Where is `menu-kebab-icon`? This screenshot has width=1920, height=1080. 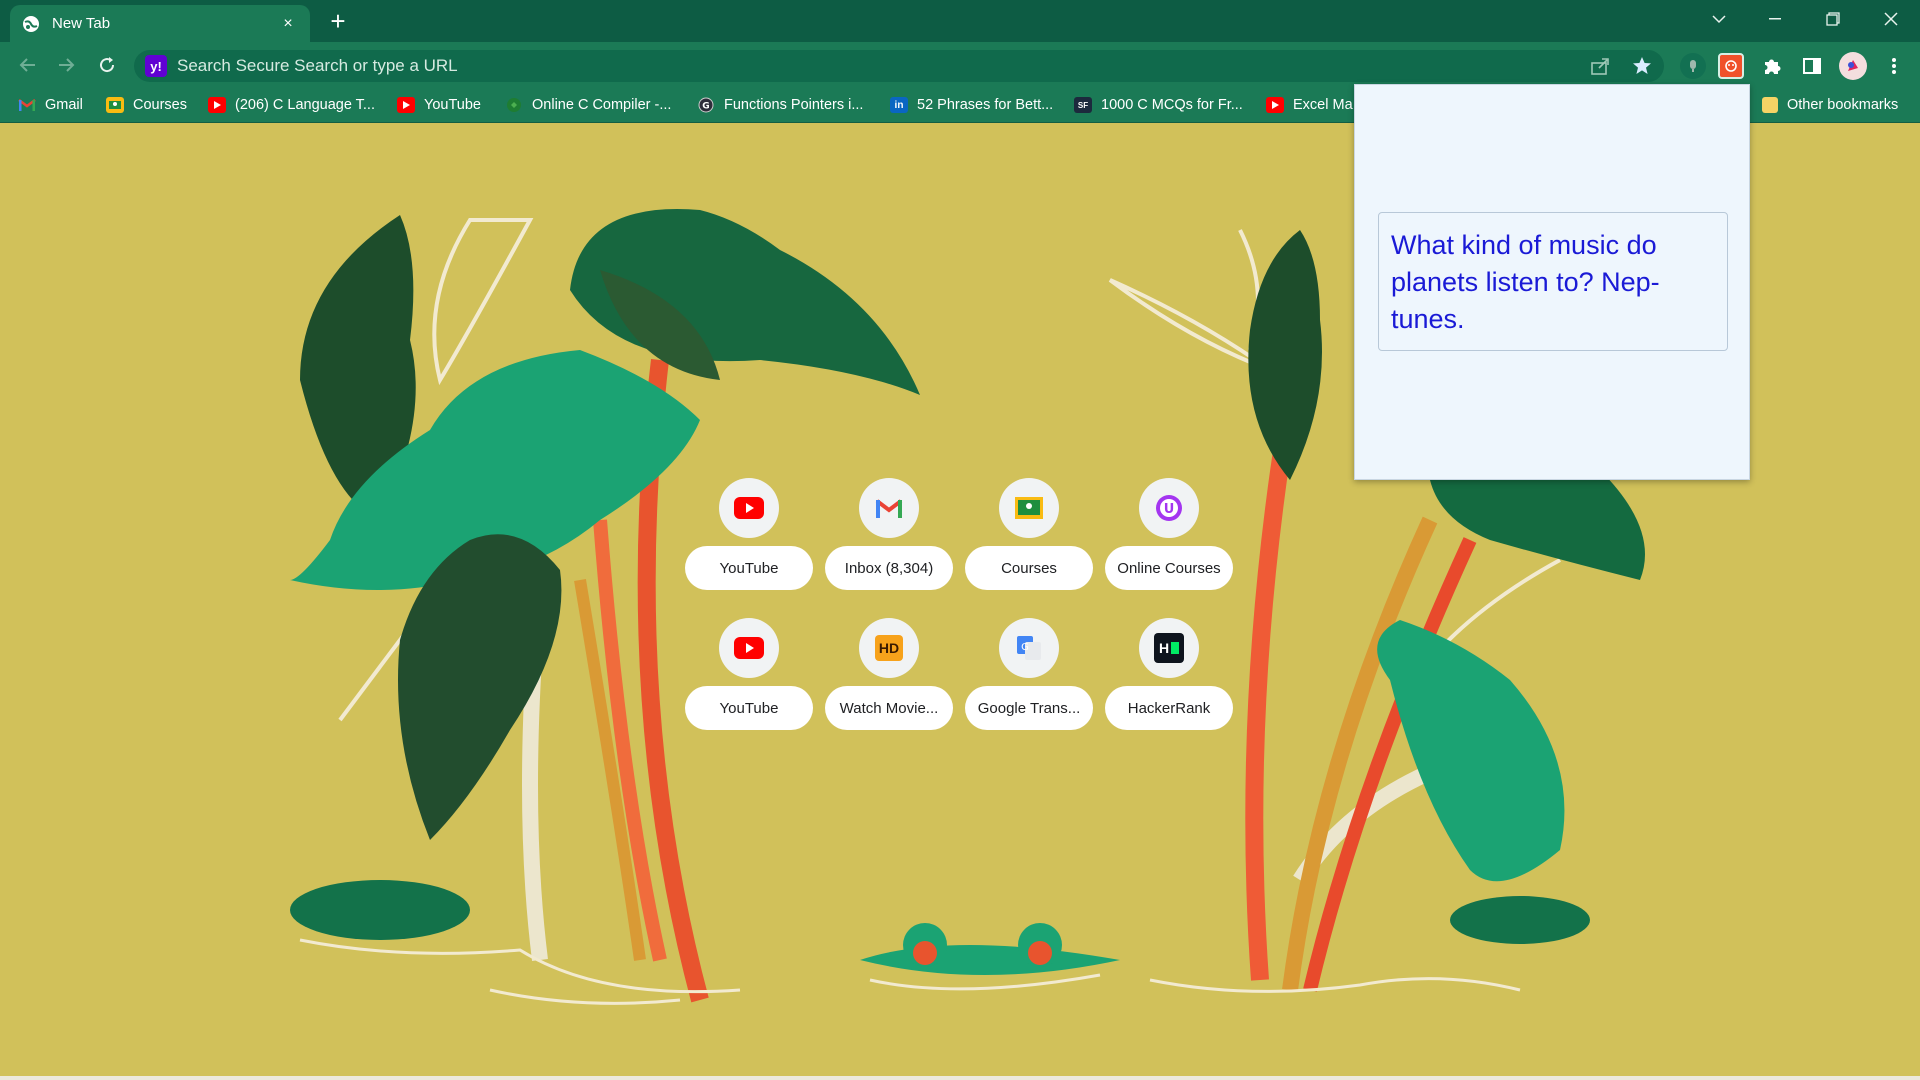 menu-kebab-icon is located at coordinates (1894, 66).